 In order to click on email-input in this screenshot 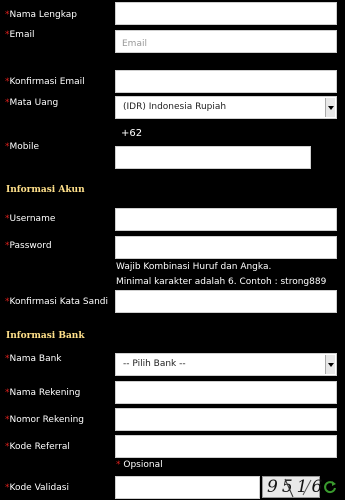, I will do `click(226, 44)`.